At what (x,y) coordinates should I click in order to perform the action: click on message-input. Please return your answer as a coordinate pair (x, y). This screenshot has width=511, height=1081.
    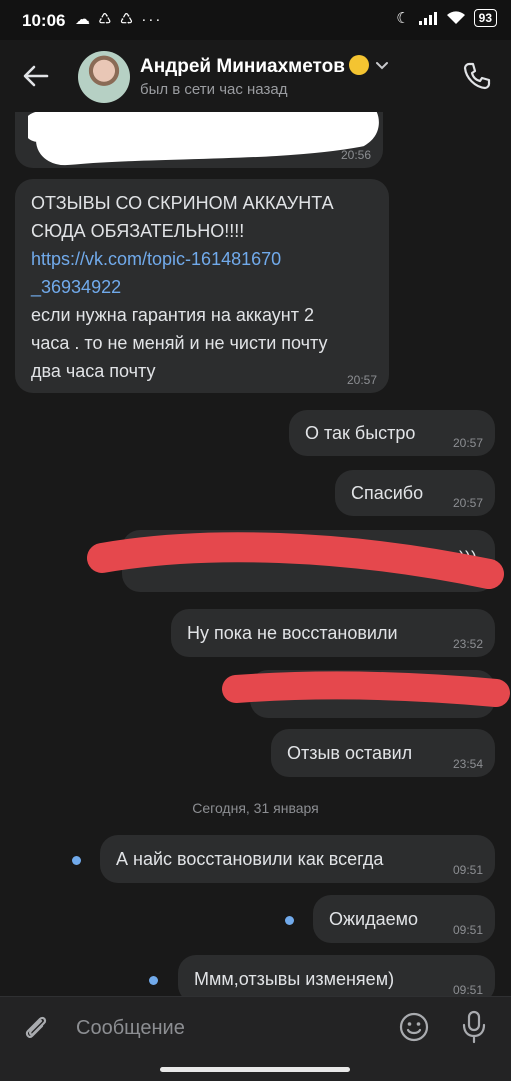
    Looking at the image, I should click on (226, 1028).